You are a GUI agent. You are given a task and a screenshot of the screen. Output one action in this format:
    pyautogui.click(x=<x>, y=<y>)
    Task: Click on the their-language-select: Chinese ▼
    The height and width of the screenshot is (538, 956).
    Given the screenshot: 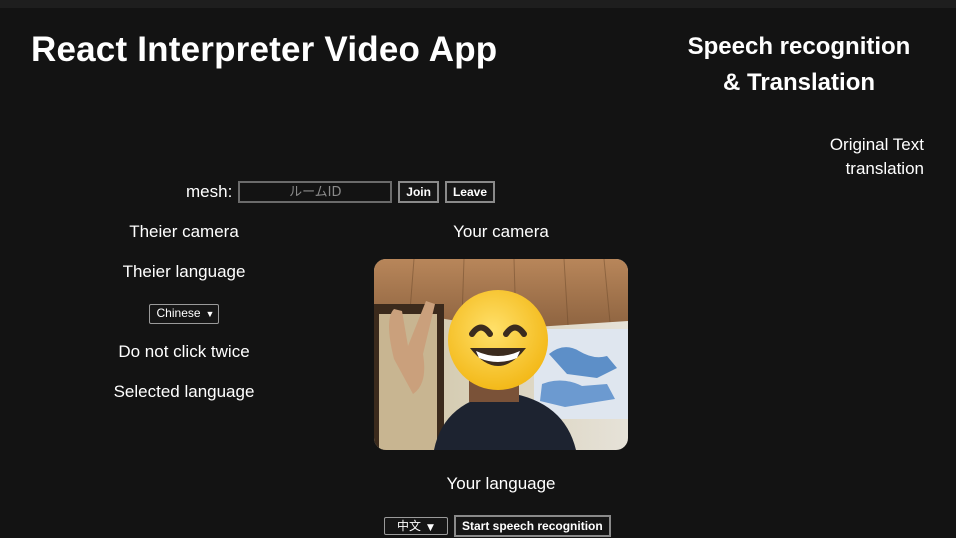 What is the action you would take?
    pyautogui.click(x=184, y=314)
    